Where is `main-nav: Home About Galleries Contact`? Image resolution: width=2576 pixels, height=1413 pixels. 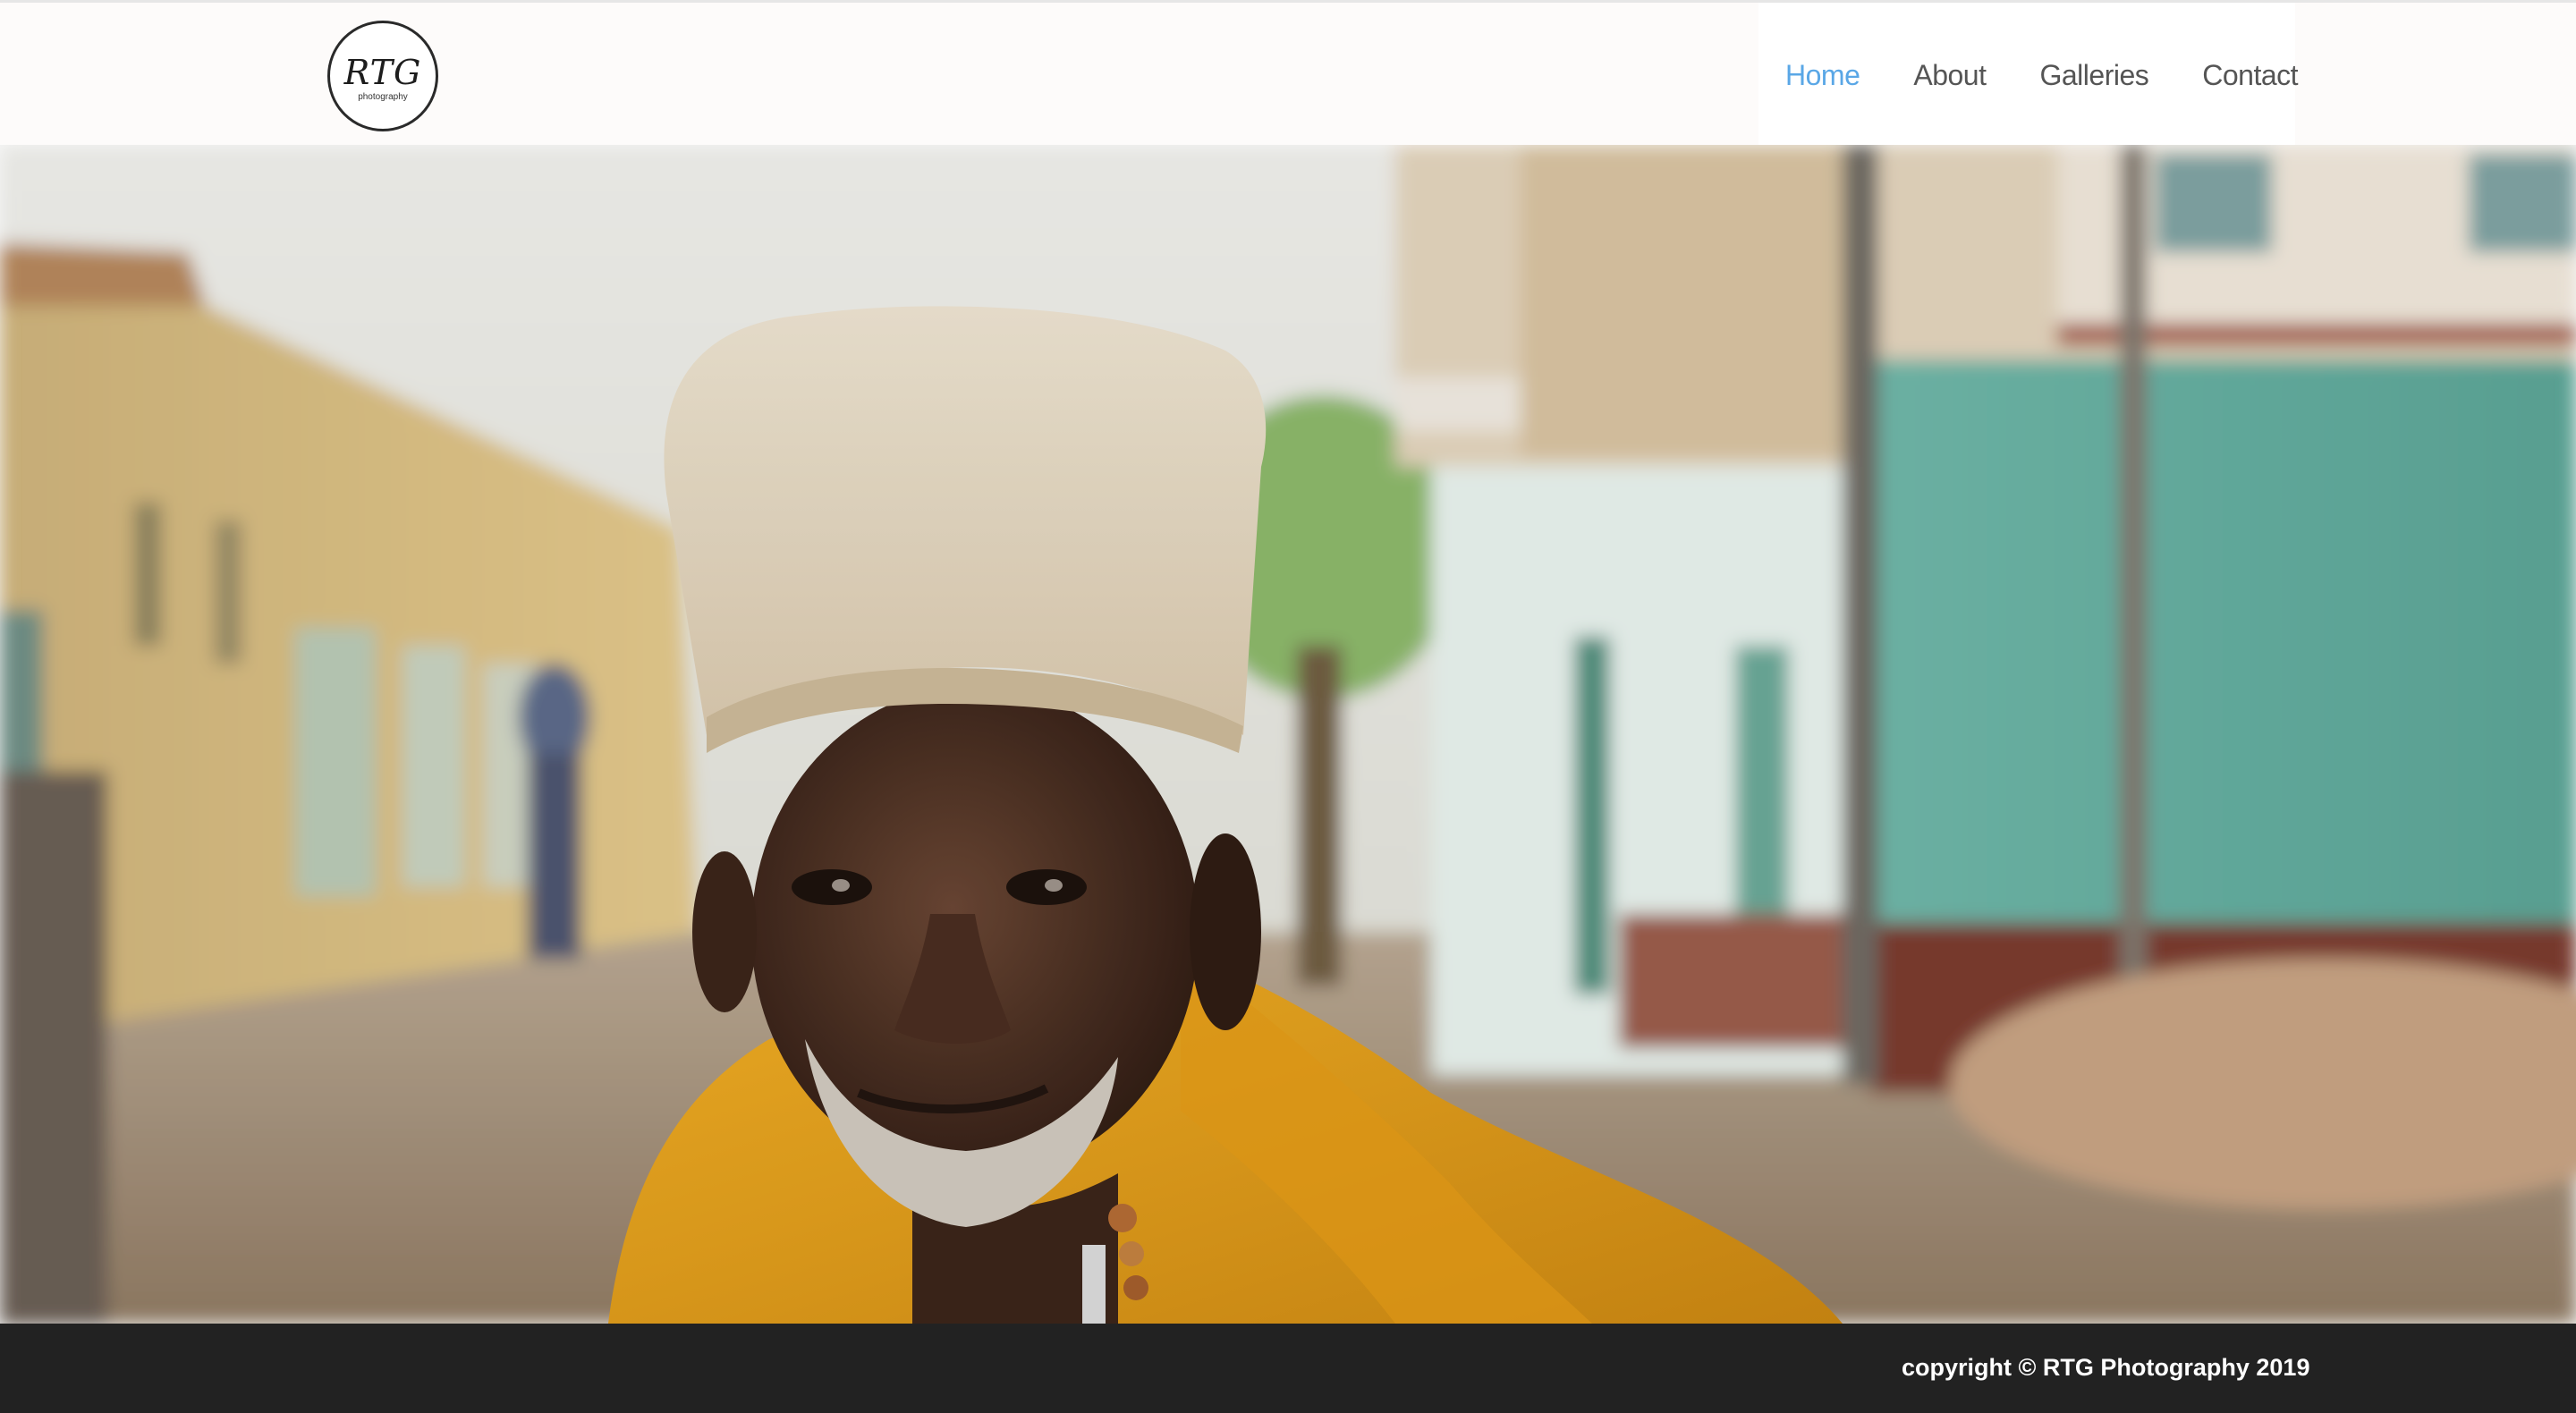 main-nav: Home About Galleries Contact is located at coordinates (2028, 75).